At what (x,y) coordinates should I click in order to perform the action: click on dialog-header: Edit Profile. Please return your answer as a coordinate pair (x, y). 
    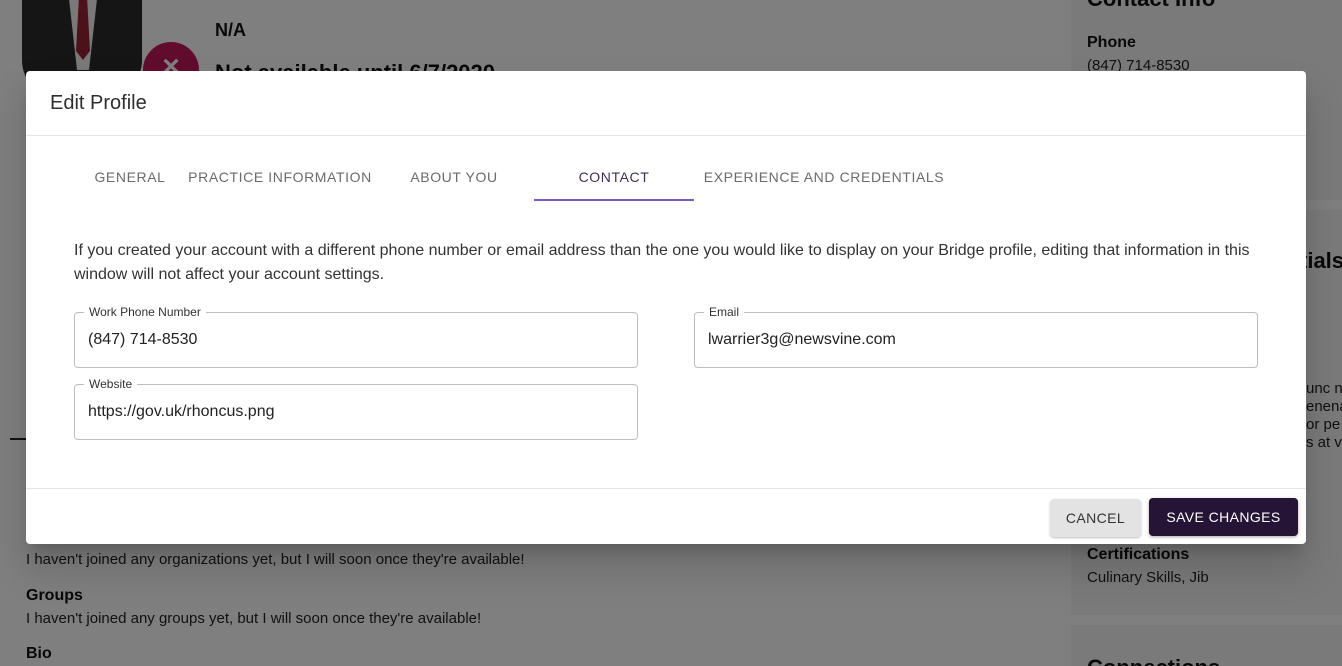
    Looking at the image, I should click on (666, 103).